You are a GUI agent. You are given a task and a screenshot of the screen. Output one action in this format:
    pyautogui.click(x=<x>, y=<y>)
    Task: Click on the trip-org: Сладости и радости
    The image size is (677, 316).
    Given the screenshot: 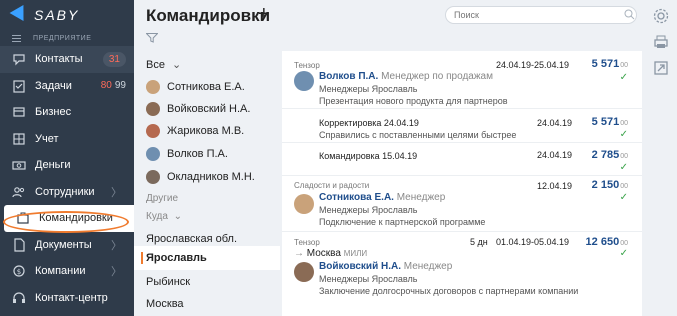 What is the action you would take?
    pyautogui.click(x=332, y=185)
    